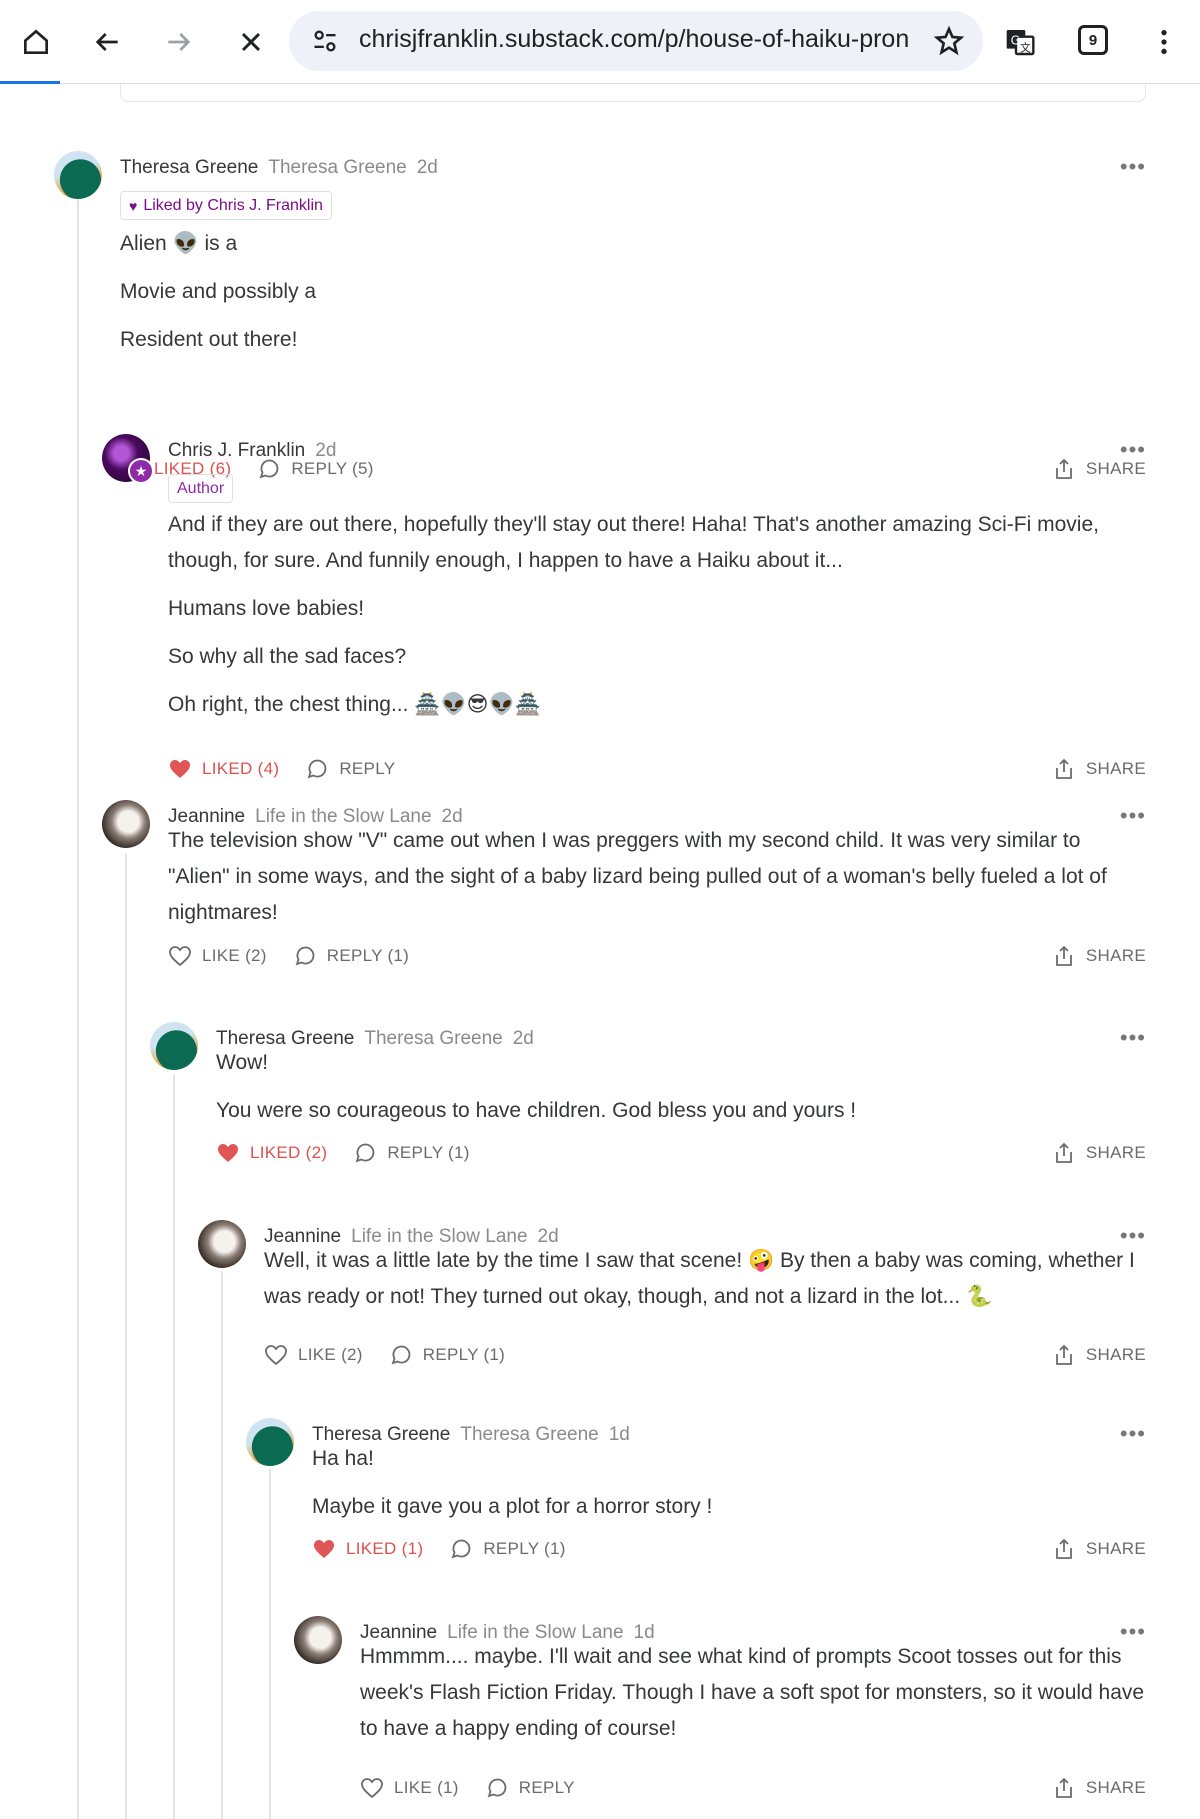 This screenshot has width=1200, height=1819. Describe the element at coordinates (337, 168) in the screenshot. I see `publication-name: Theresa Greene` at that location.